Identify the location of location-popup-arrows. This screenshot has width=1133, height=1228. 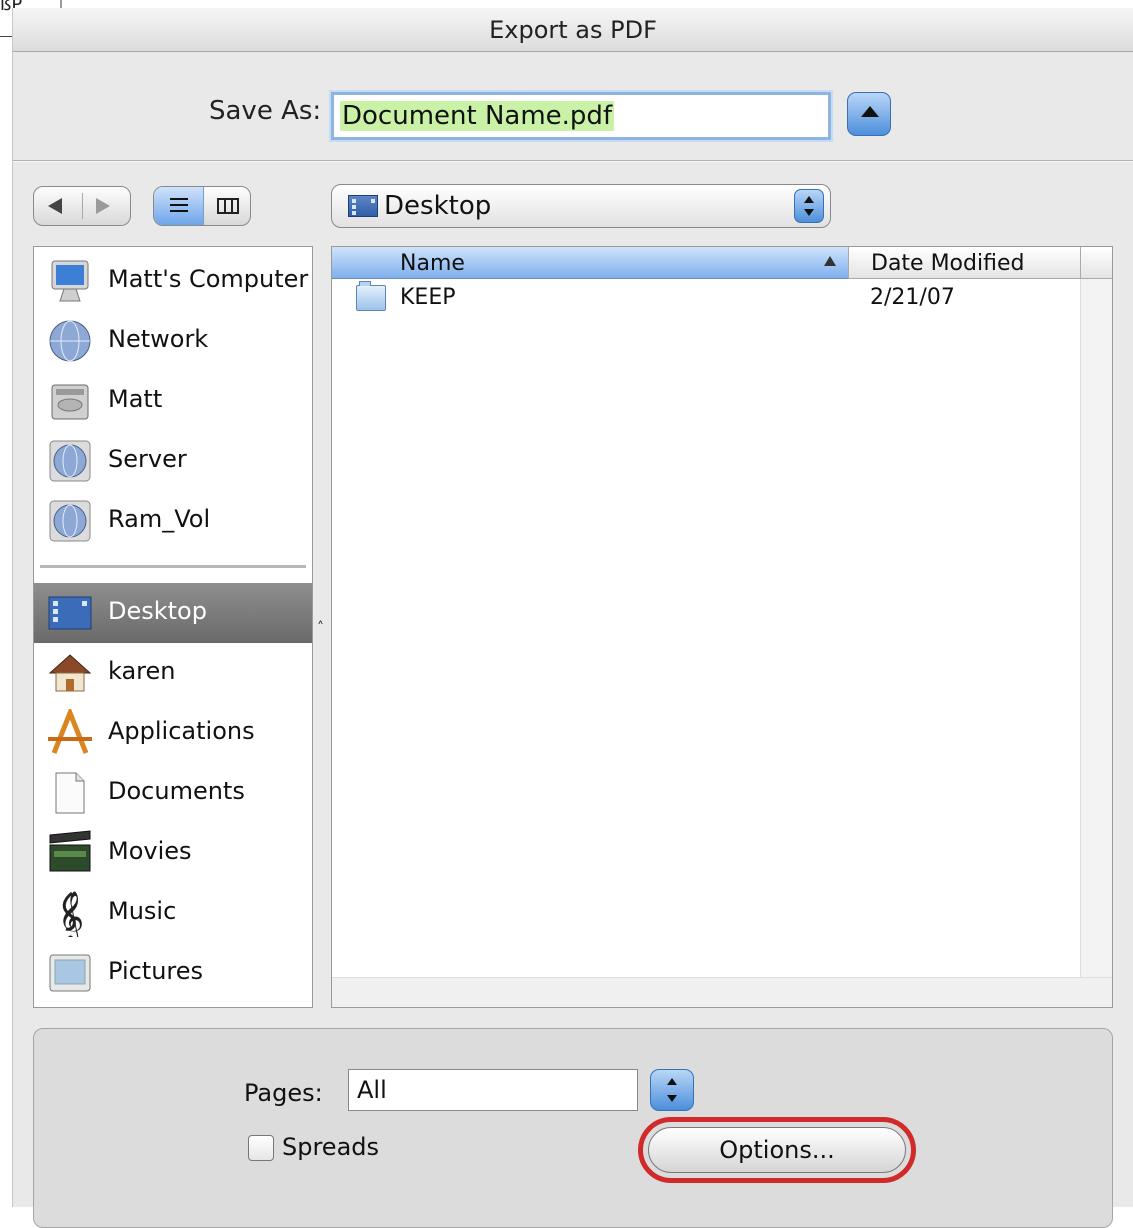
(809, 206).